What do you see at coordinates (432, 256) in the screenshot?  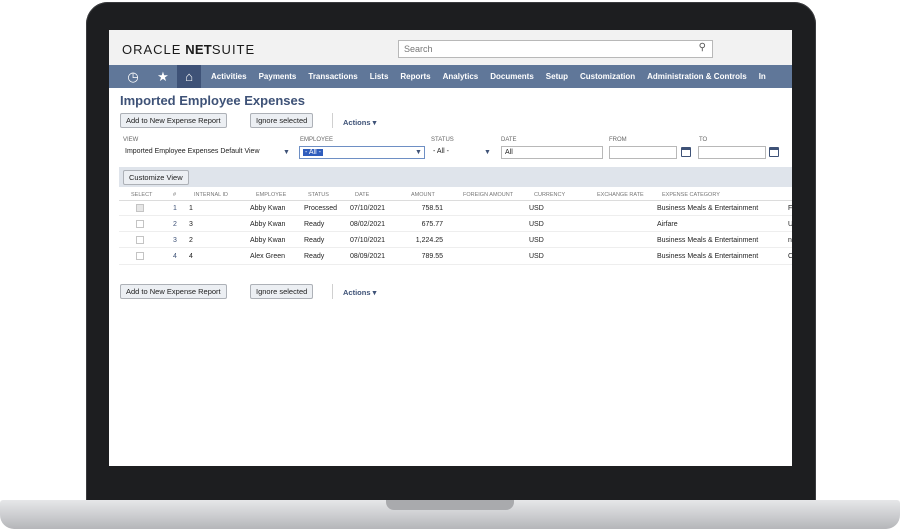 I see `row-amount: 789.55` at bounding box center [432, 256].